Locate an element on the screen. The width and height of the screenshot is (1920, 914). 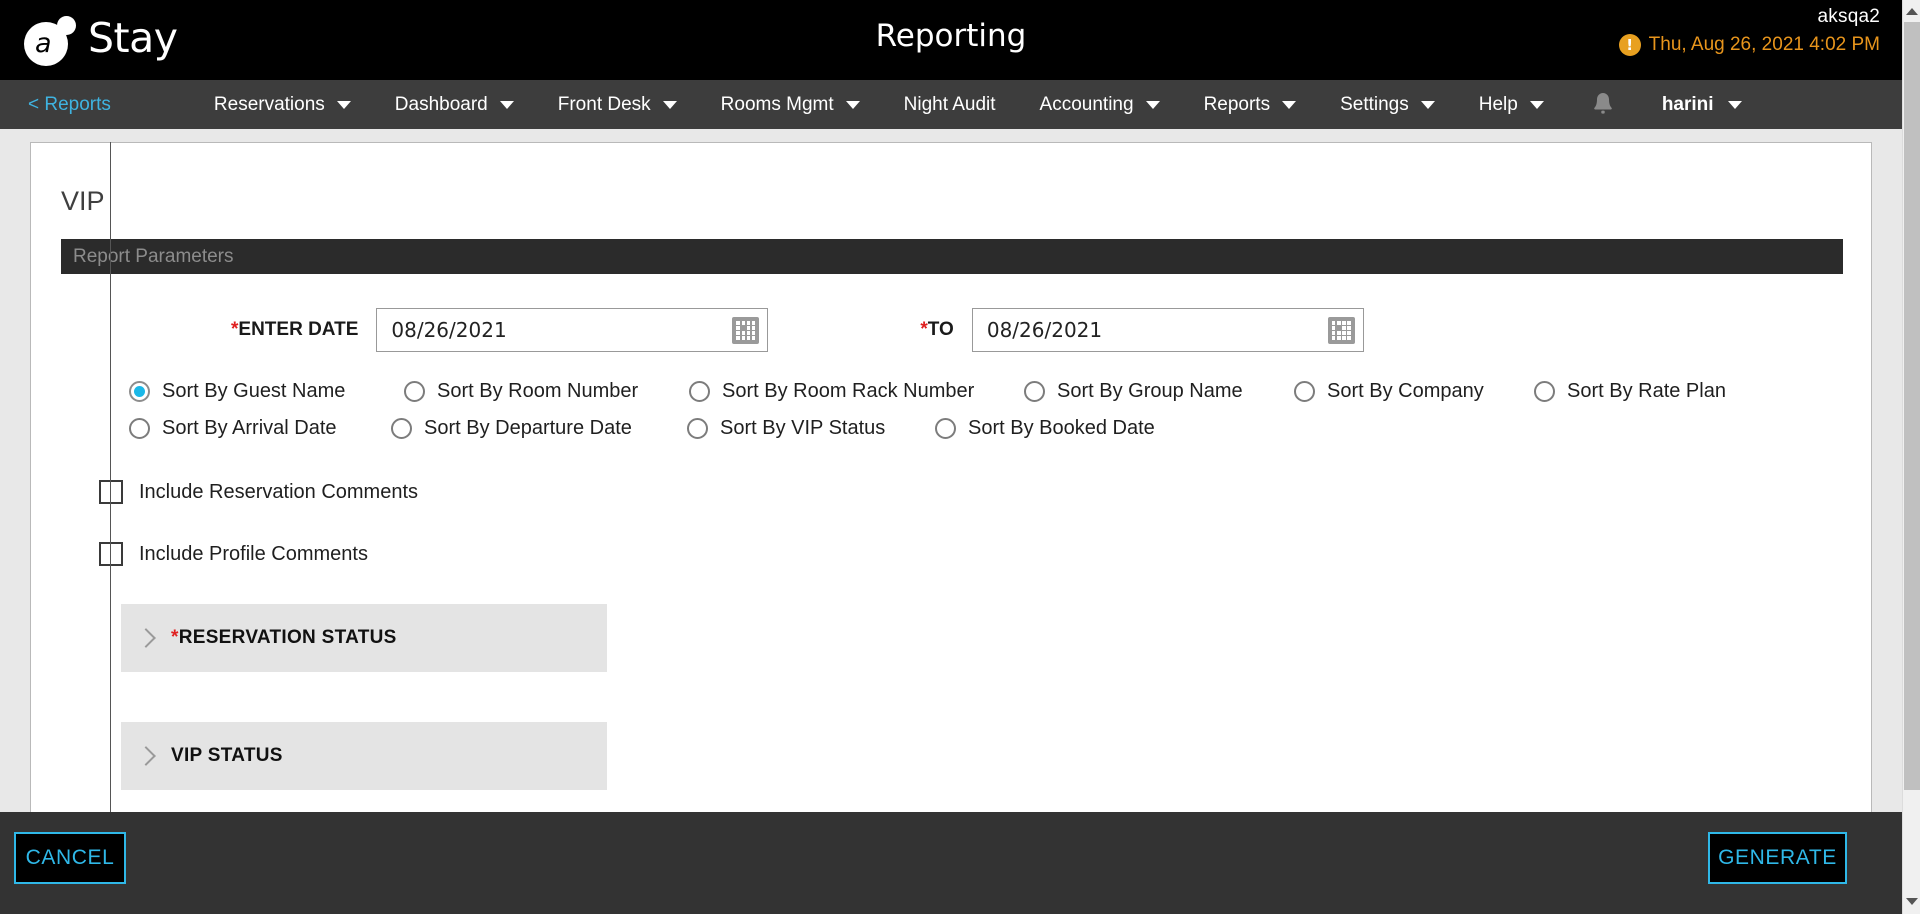
scroll-down-arrow-icon is located at coordinates (1911, 901).